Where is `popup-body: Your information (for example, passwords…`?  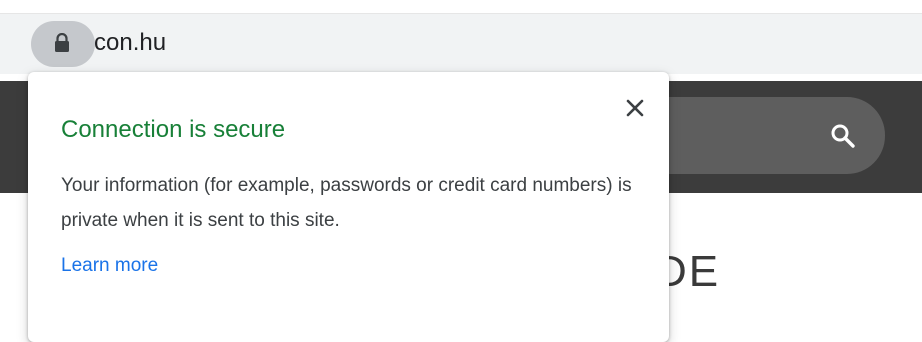
popup-body: Your information (for example, passwords… is located at coordinates (346, 203).